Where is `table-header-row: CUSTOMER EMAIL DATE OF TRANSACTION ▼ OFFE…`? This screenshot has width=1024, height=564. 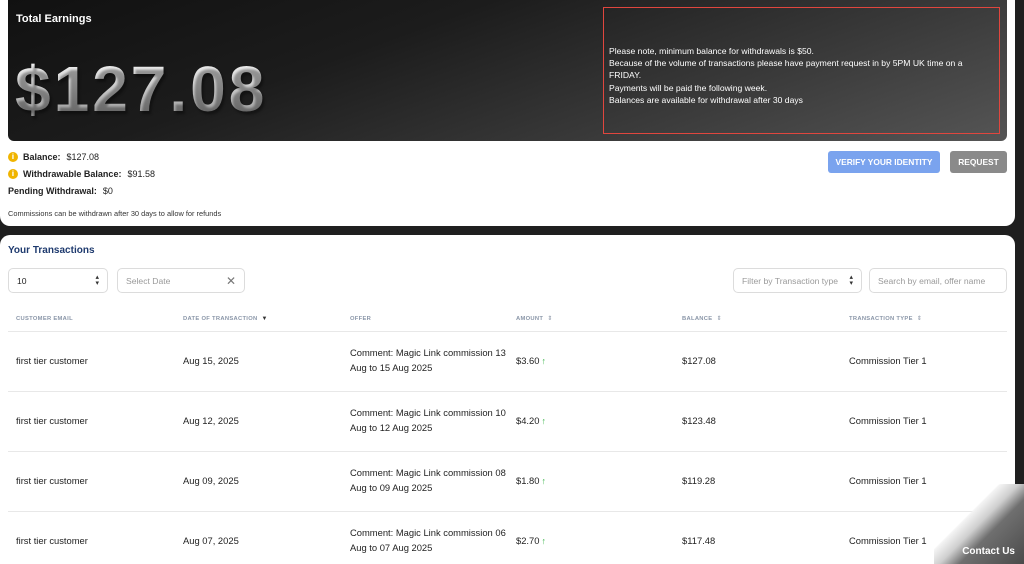
table-header-row: CUSTOMER EMAIL DATE OF TRANSACTION ▼ OFFE… is located at coordinates (507, 319).